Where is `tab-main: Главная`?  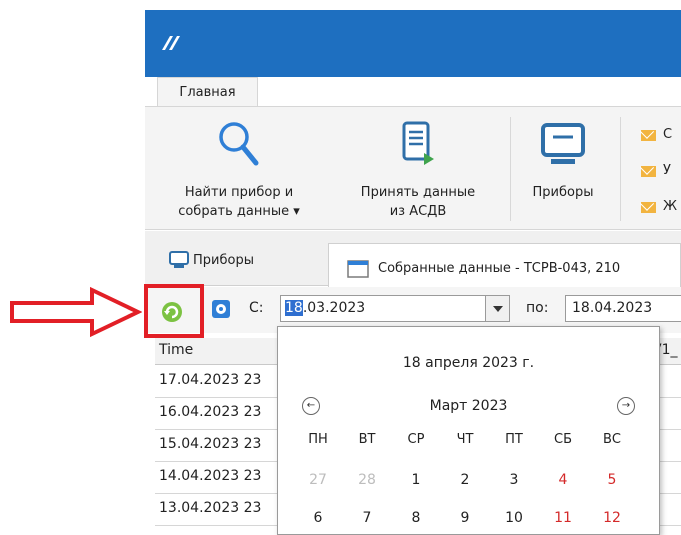
tab-main: Главная is located at coordinates (207, 92).